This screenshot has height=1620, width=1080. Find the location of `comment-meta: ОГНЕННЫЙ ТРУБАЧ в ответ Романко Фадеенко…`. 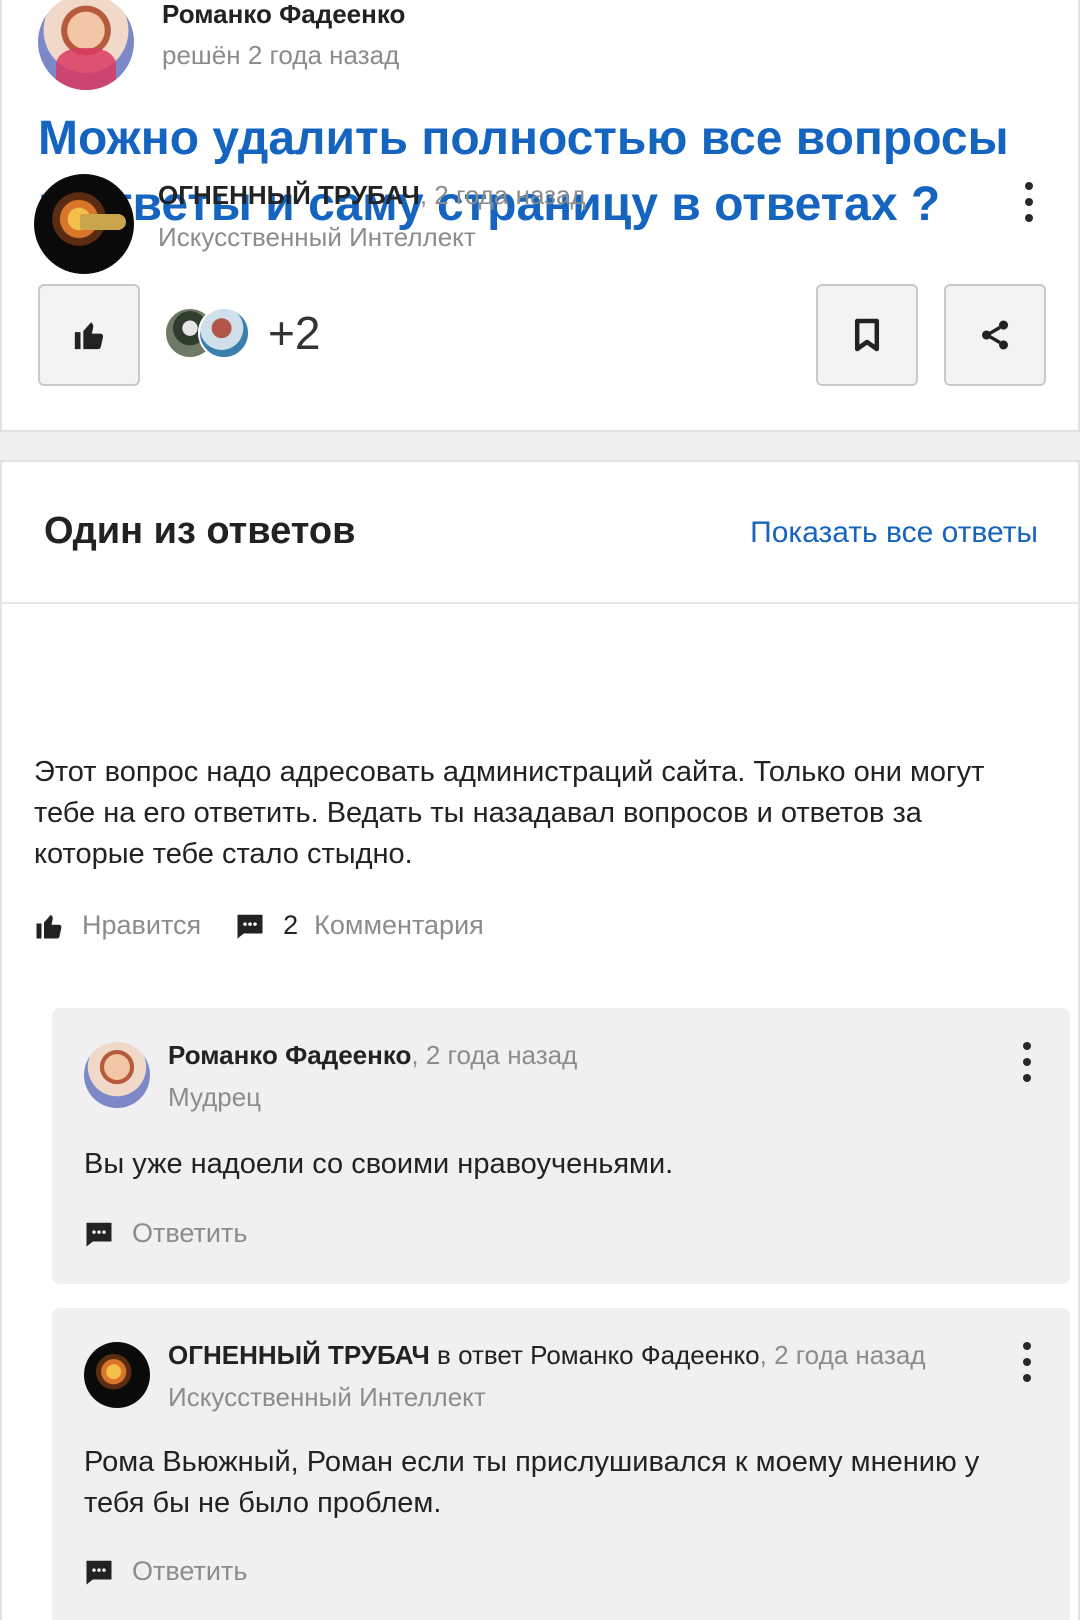

comment-meta: ОГНЕННЫЙ ТРУБАЧ в ответ Романко Фадеенко… is located at coordinates (547, 1376).